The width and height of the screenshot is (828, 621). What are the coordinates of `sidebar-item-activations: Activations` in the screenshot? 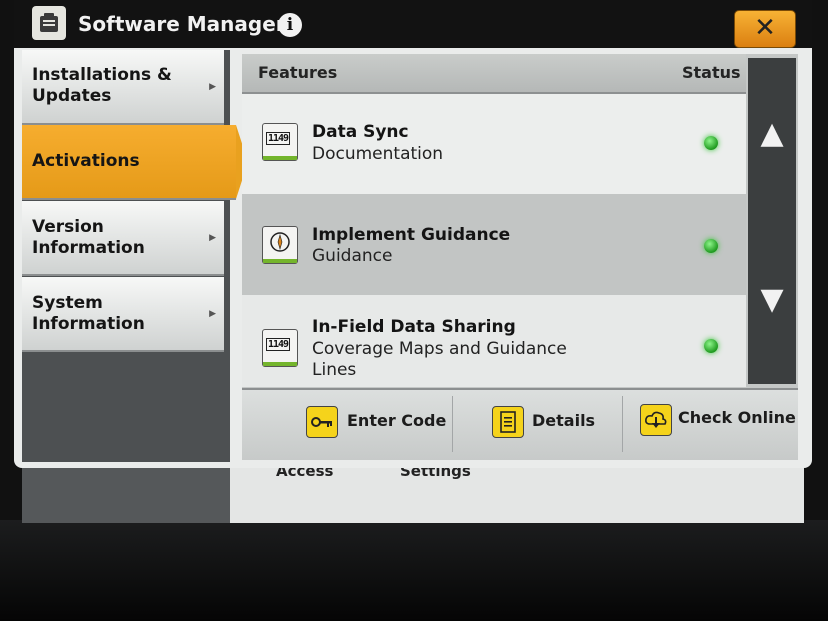 It's located at (135, 162).